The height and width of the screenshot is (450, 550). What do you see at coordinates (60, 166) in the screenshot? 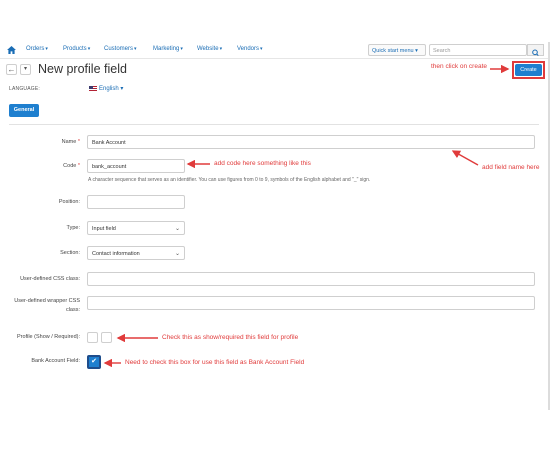
I see `code-label: Code *` at bounding box center [60, 166].